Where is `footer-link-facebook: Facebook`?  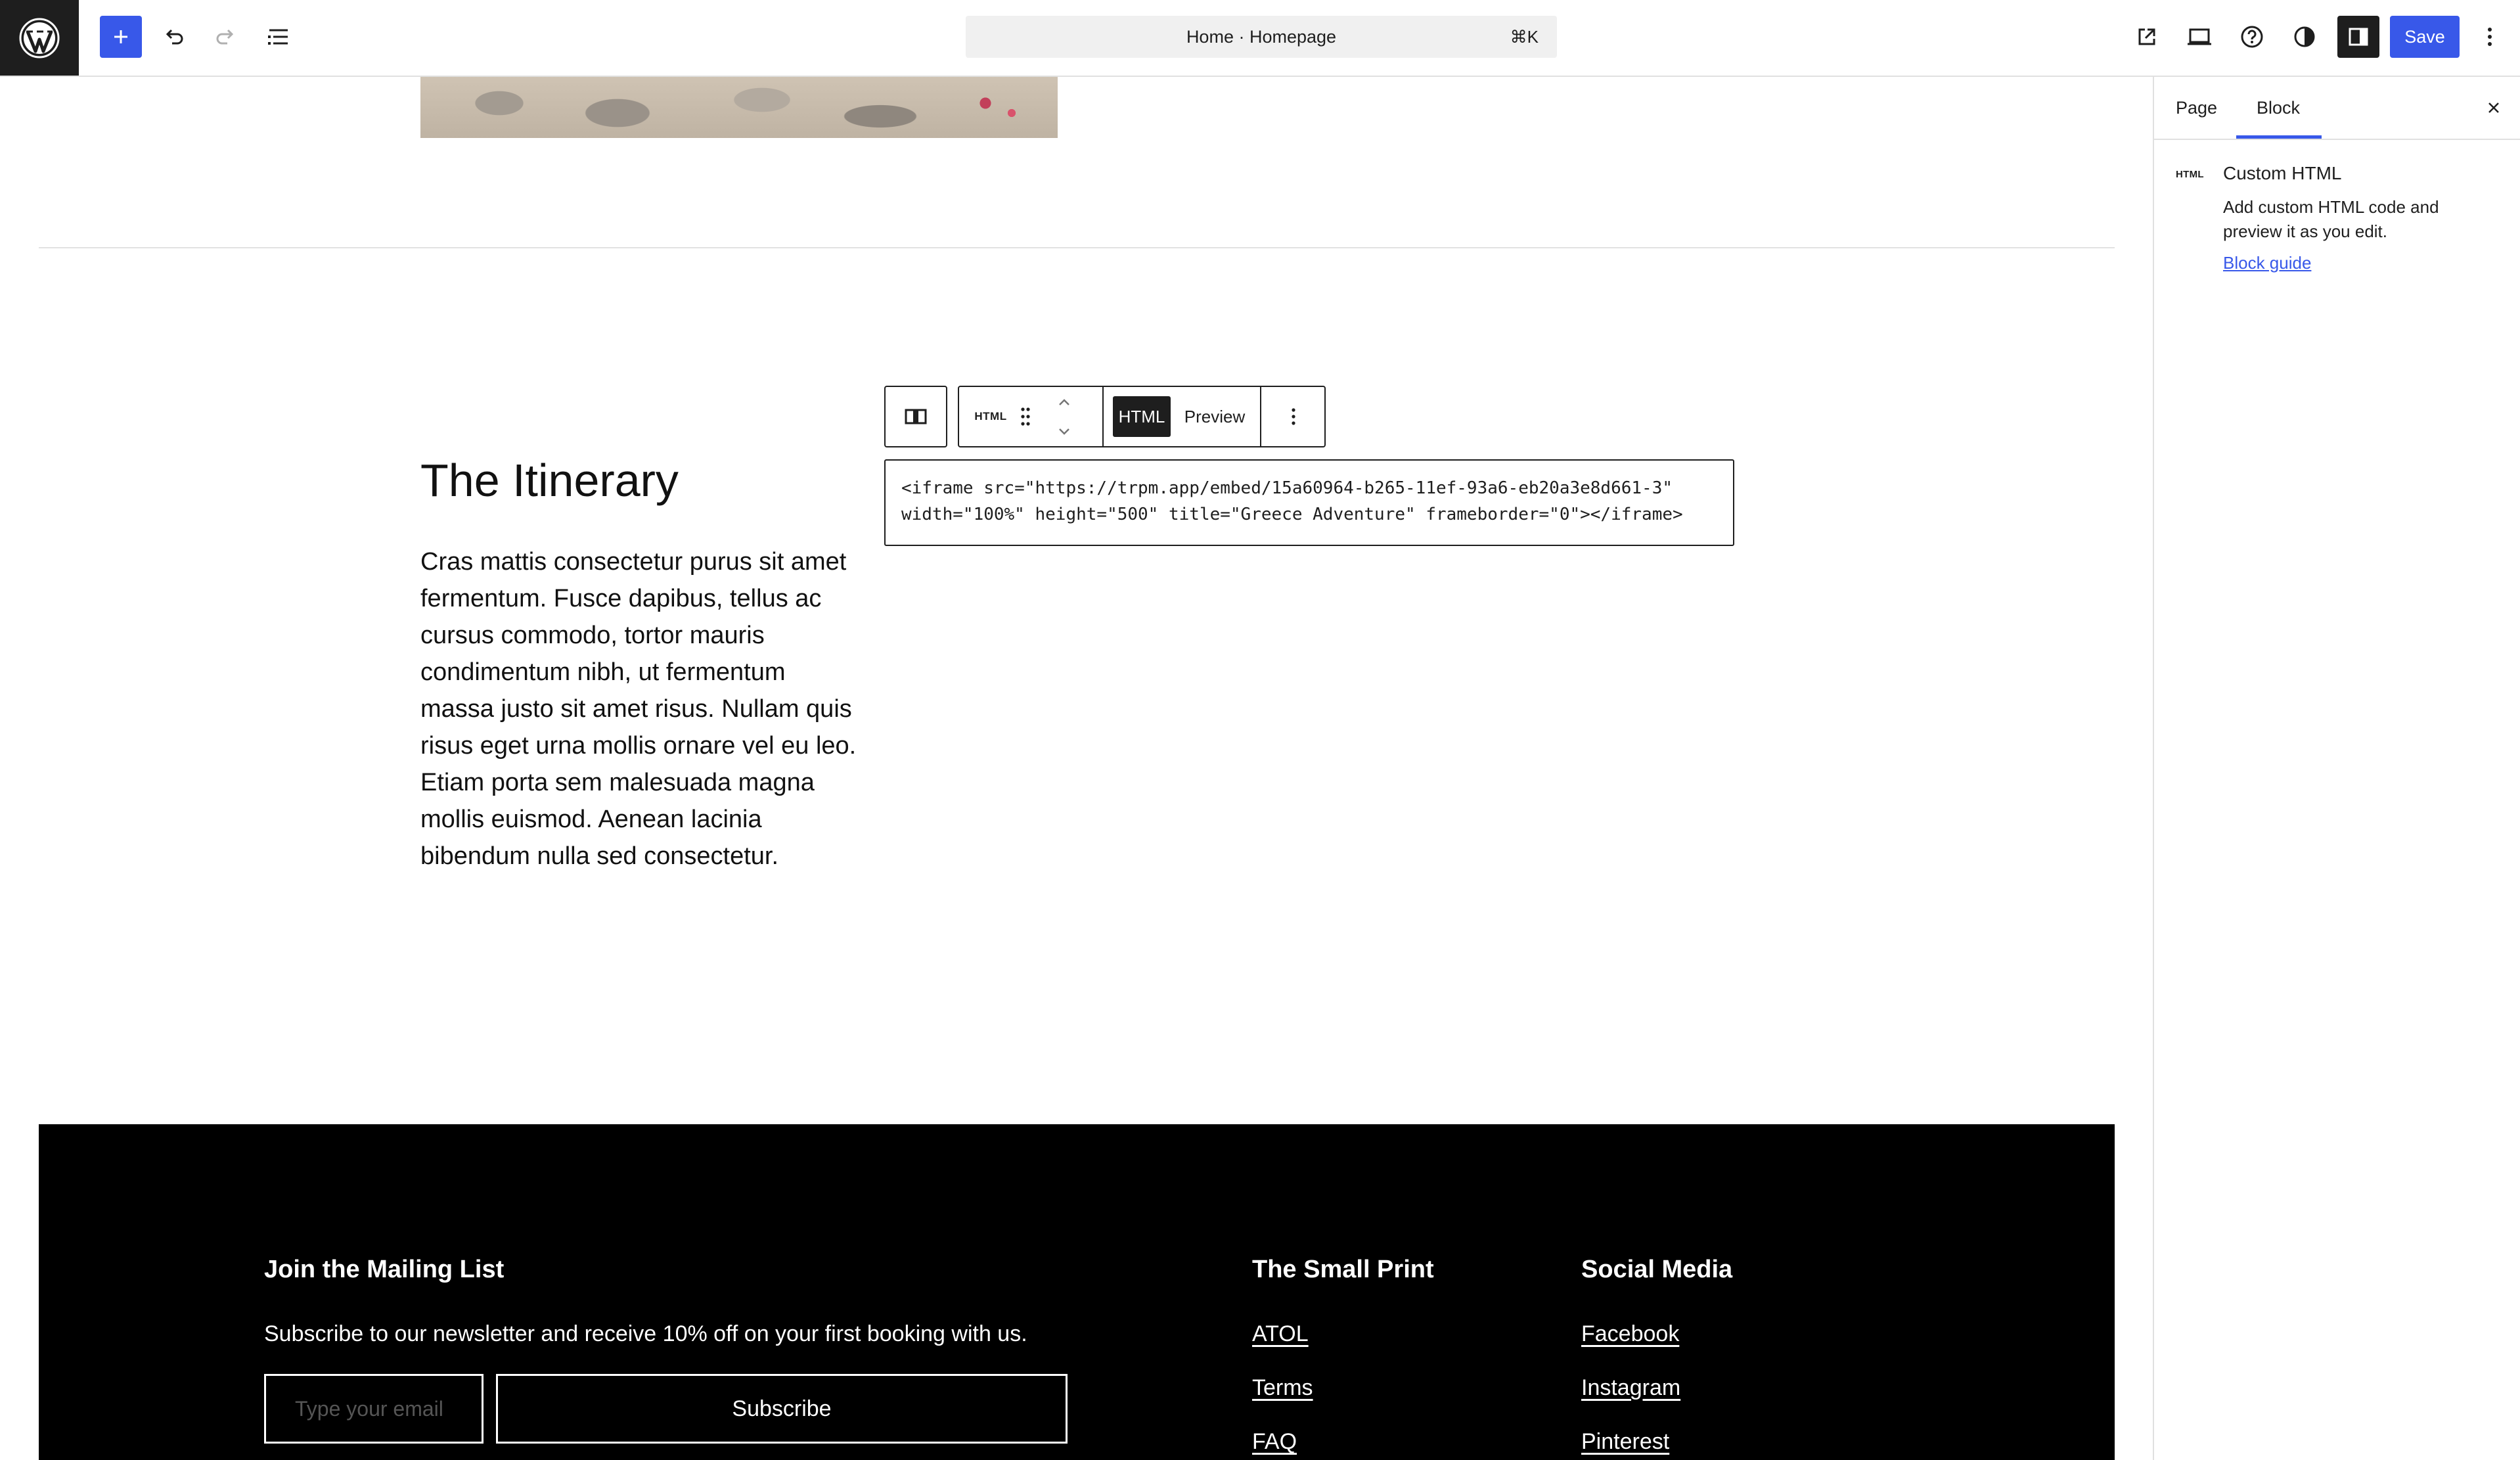
footer-link-facebook: Facebook is located at coordinates (1630, 1334).